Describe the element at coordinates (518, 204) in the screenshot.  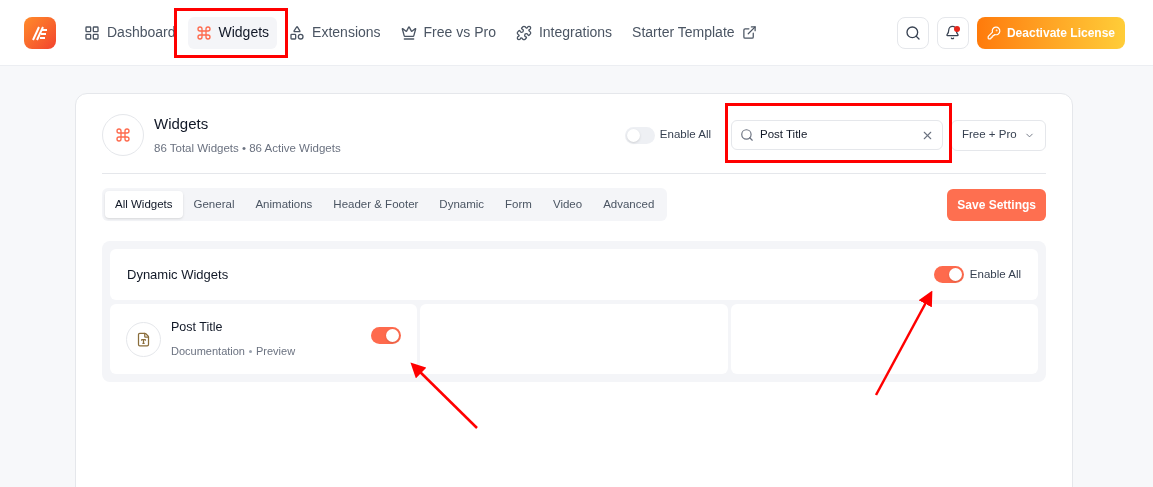
I see `category-tab: Form` at that location.